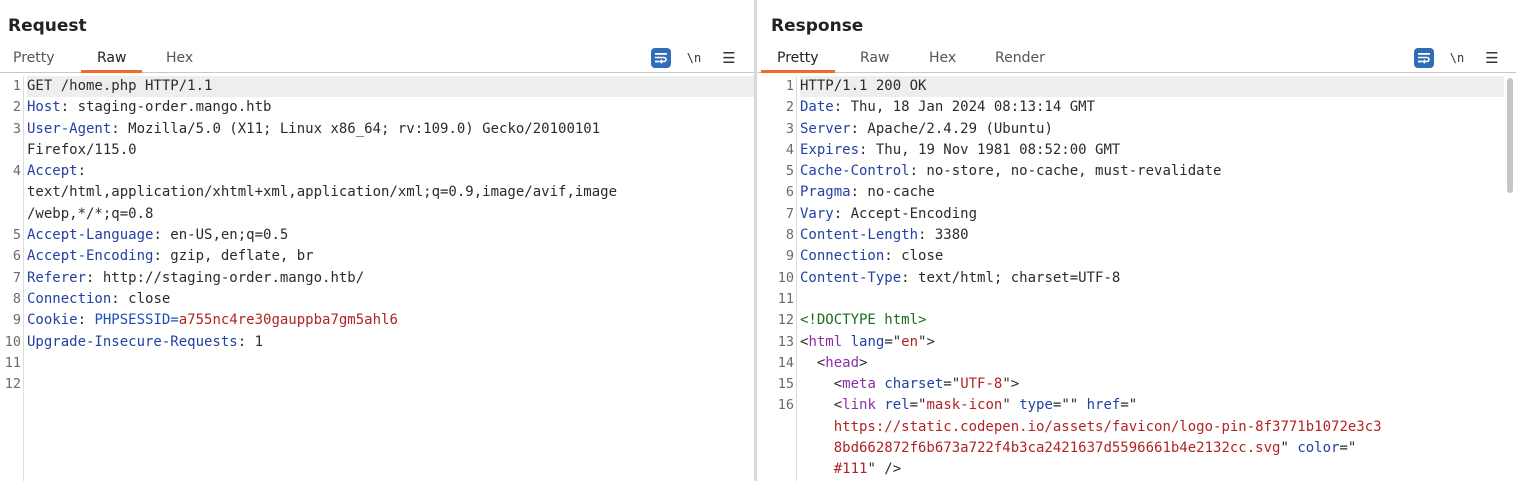 The image size is (1516, 481). What do you see at coordinates (813, 362) in the screenshot?
I see `code-token: <` at bounding box center [813, 362].